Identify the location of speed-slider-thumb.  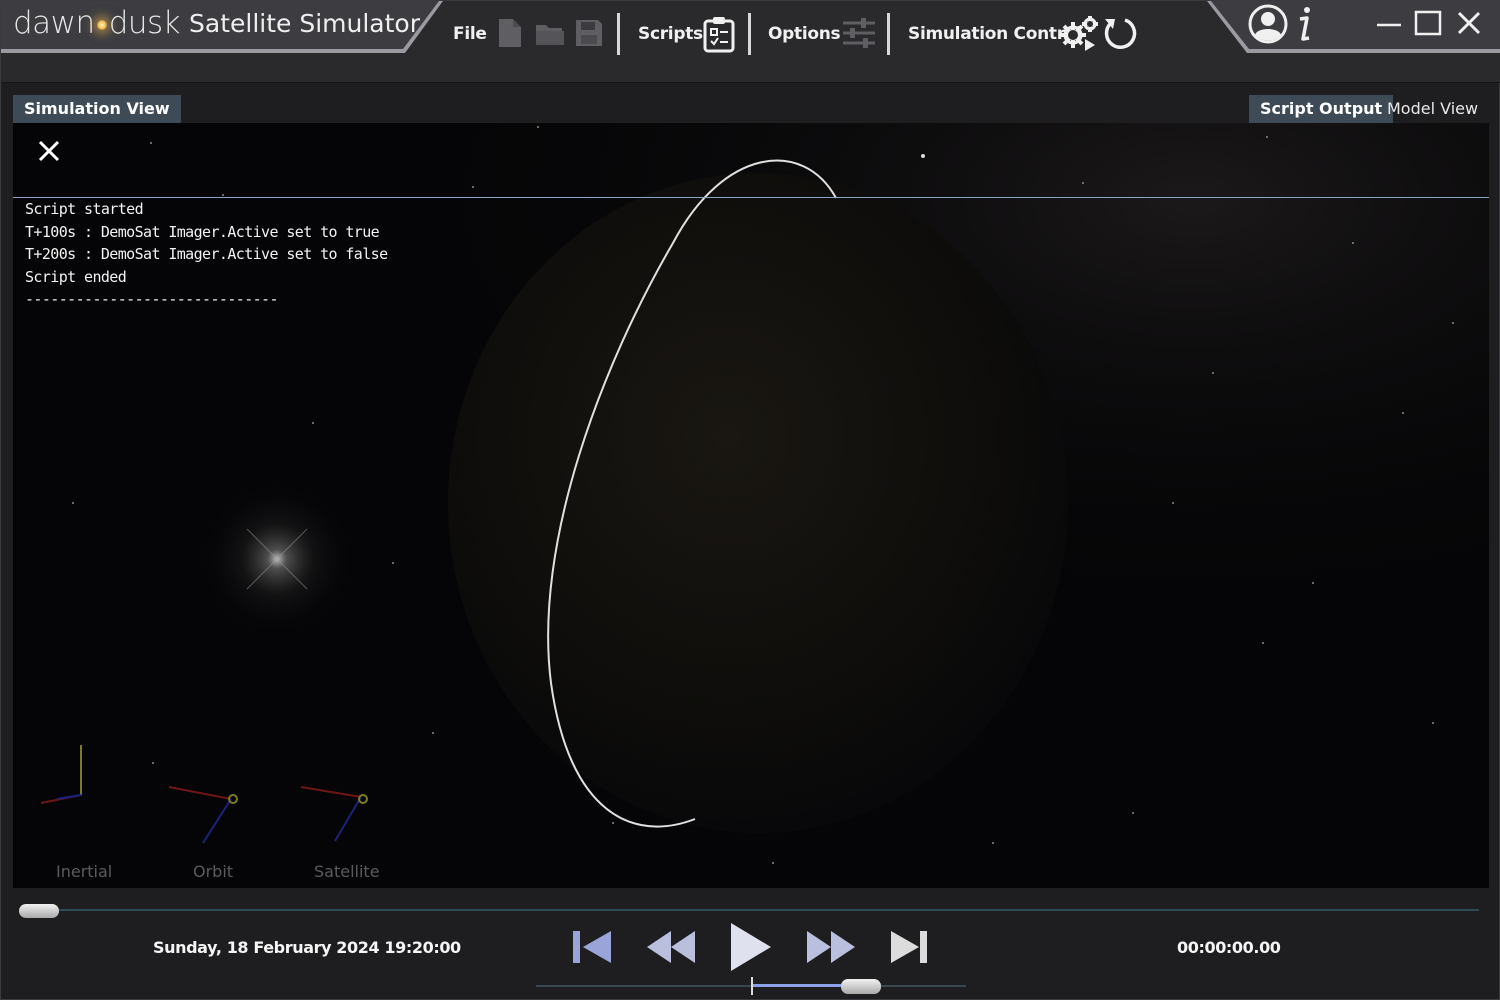
(861, 986).